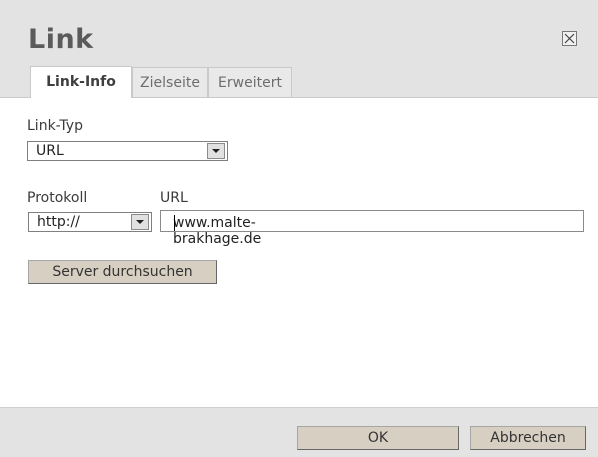 This screenshot has width=598, height=457. What do you see at coordinates (372, 228) in the screenshot?
I see `url-input: www.malte-brakhage.de` at bounding box center [372, 228].